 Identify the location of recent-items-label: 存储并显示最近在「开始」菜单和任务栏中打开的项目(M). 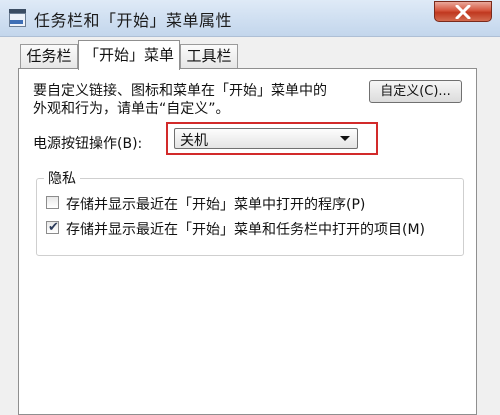
(246, 230).